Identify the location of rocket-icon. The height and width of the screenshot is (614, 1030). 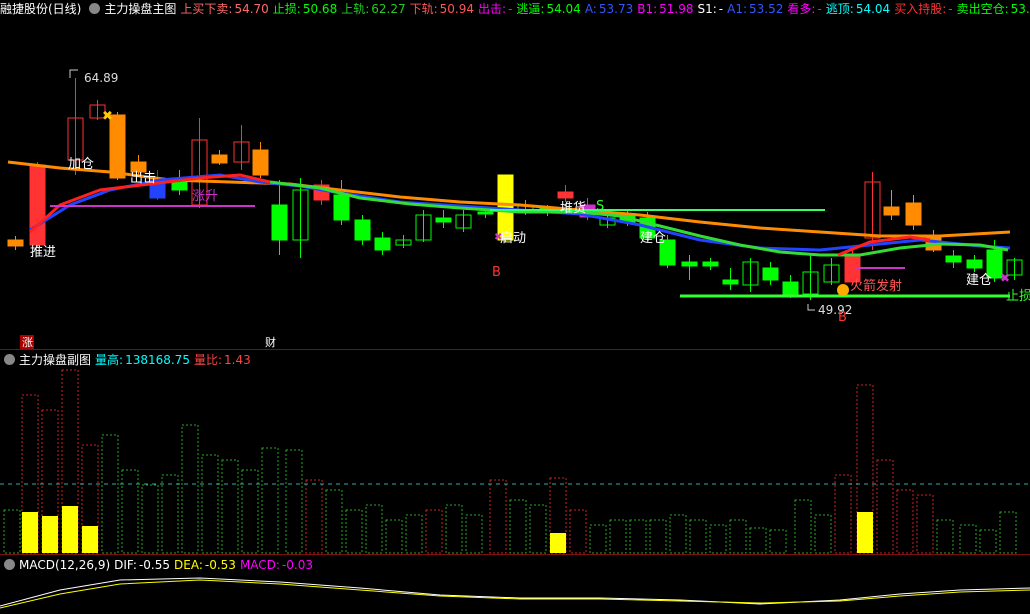
(843, 290).